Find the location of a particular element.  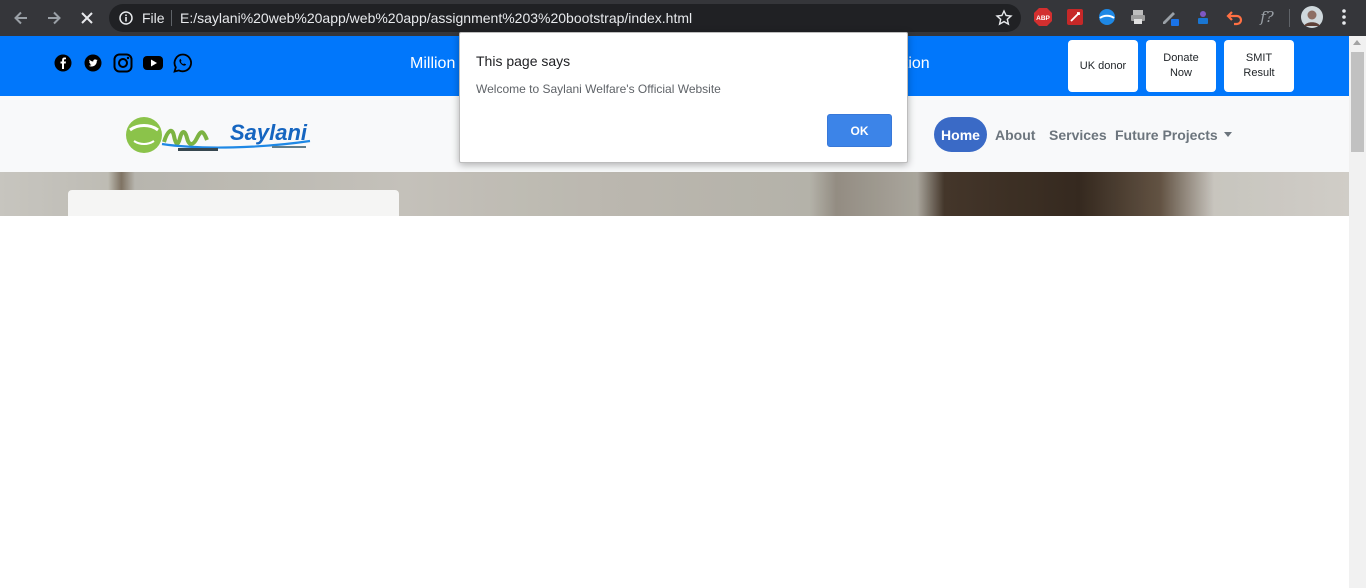

forward-button is located at coordinates (54, 18).